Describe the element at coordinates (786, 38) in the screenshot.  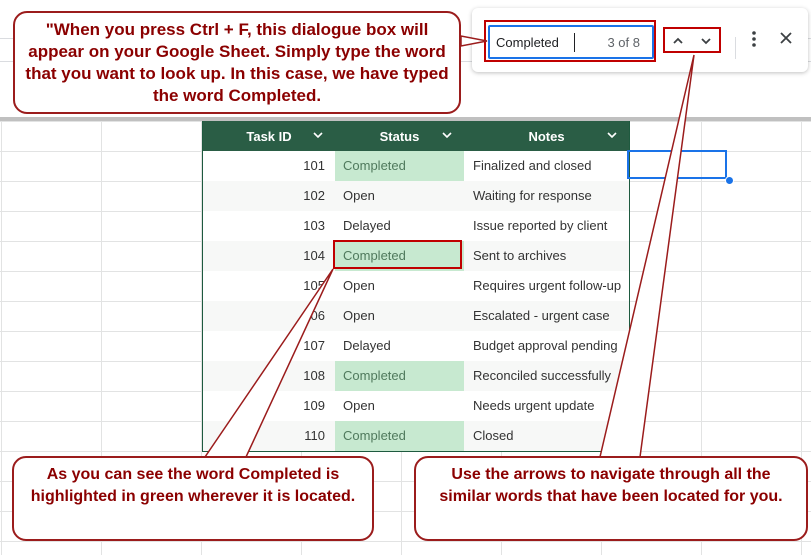
I see `close-icon` at that location.